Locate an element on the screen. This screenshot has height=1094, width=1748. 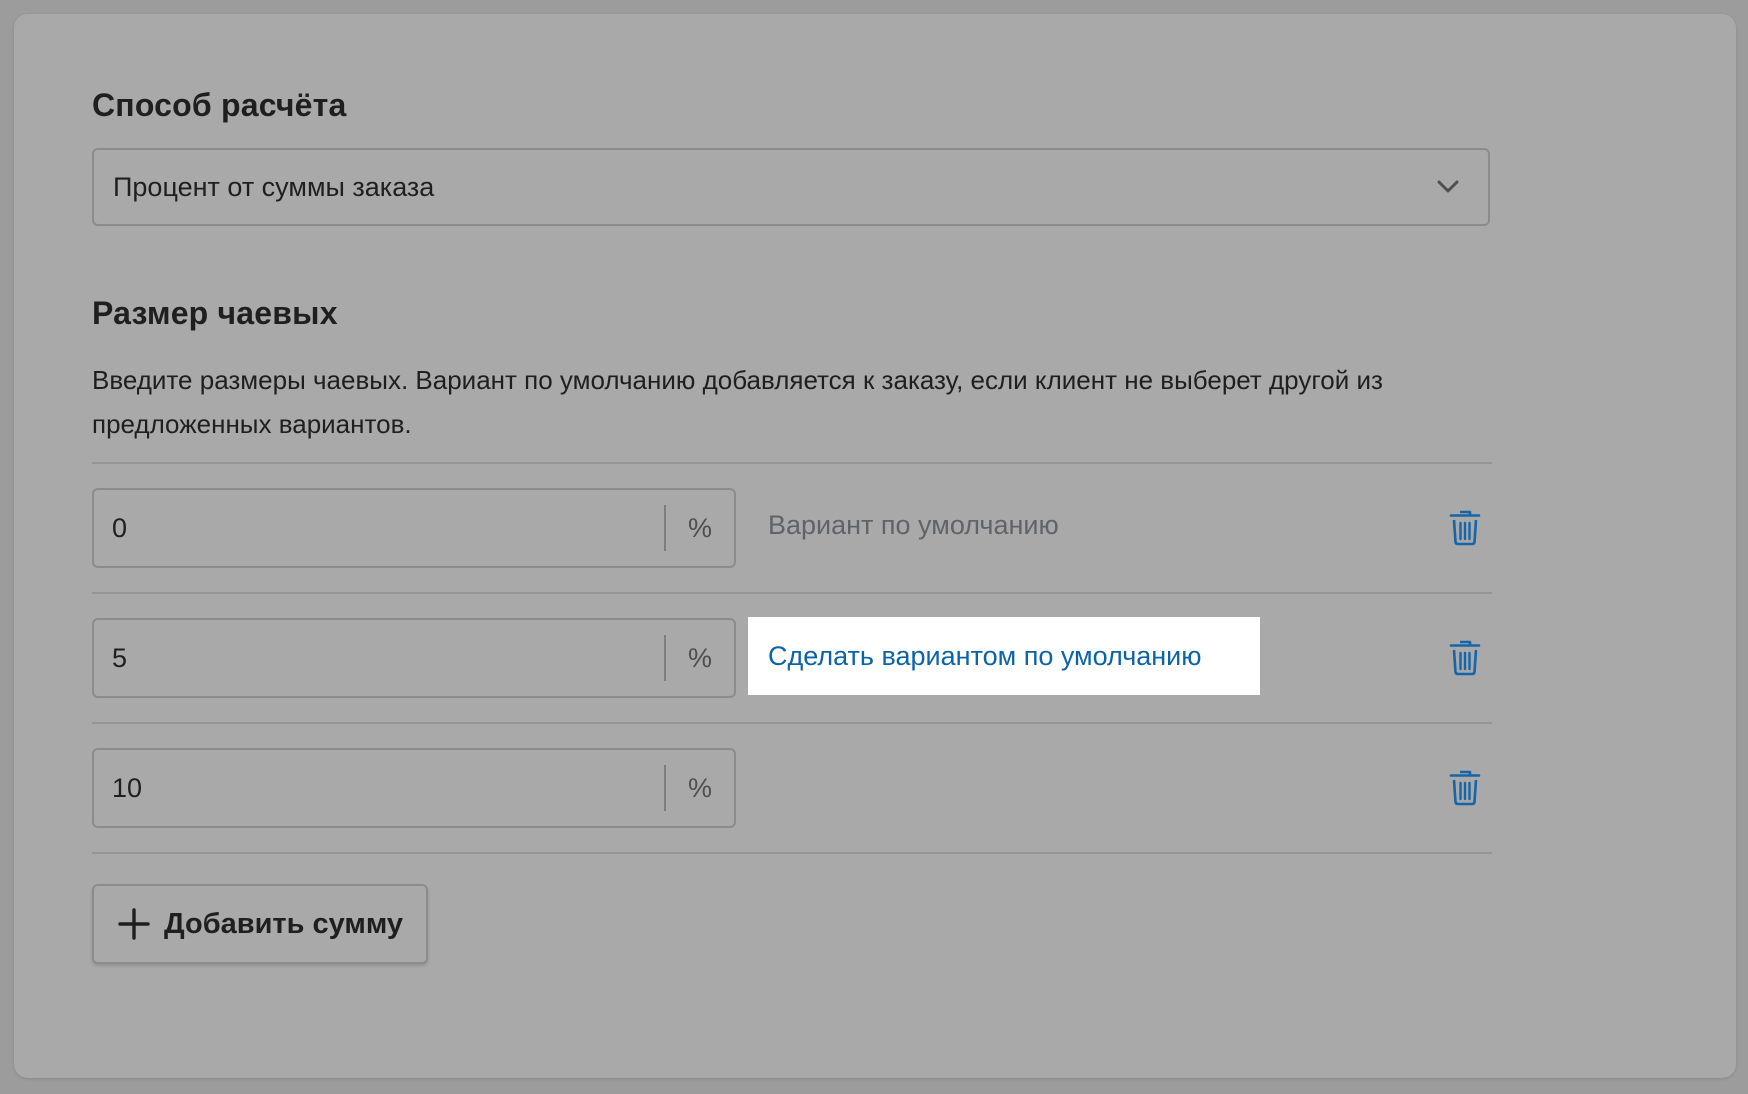
tip-amount-value: 5 is located at coordinates (120, 657).